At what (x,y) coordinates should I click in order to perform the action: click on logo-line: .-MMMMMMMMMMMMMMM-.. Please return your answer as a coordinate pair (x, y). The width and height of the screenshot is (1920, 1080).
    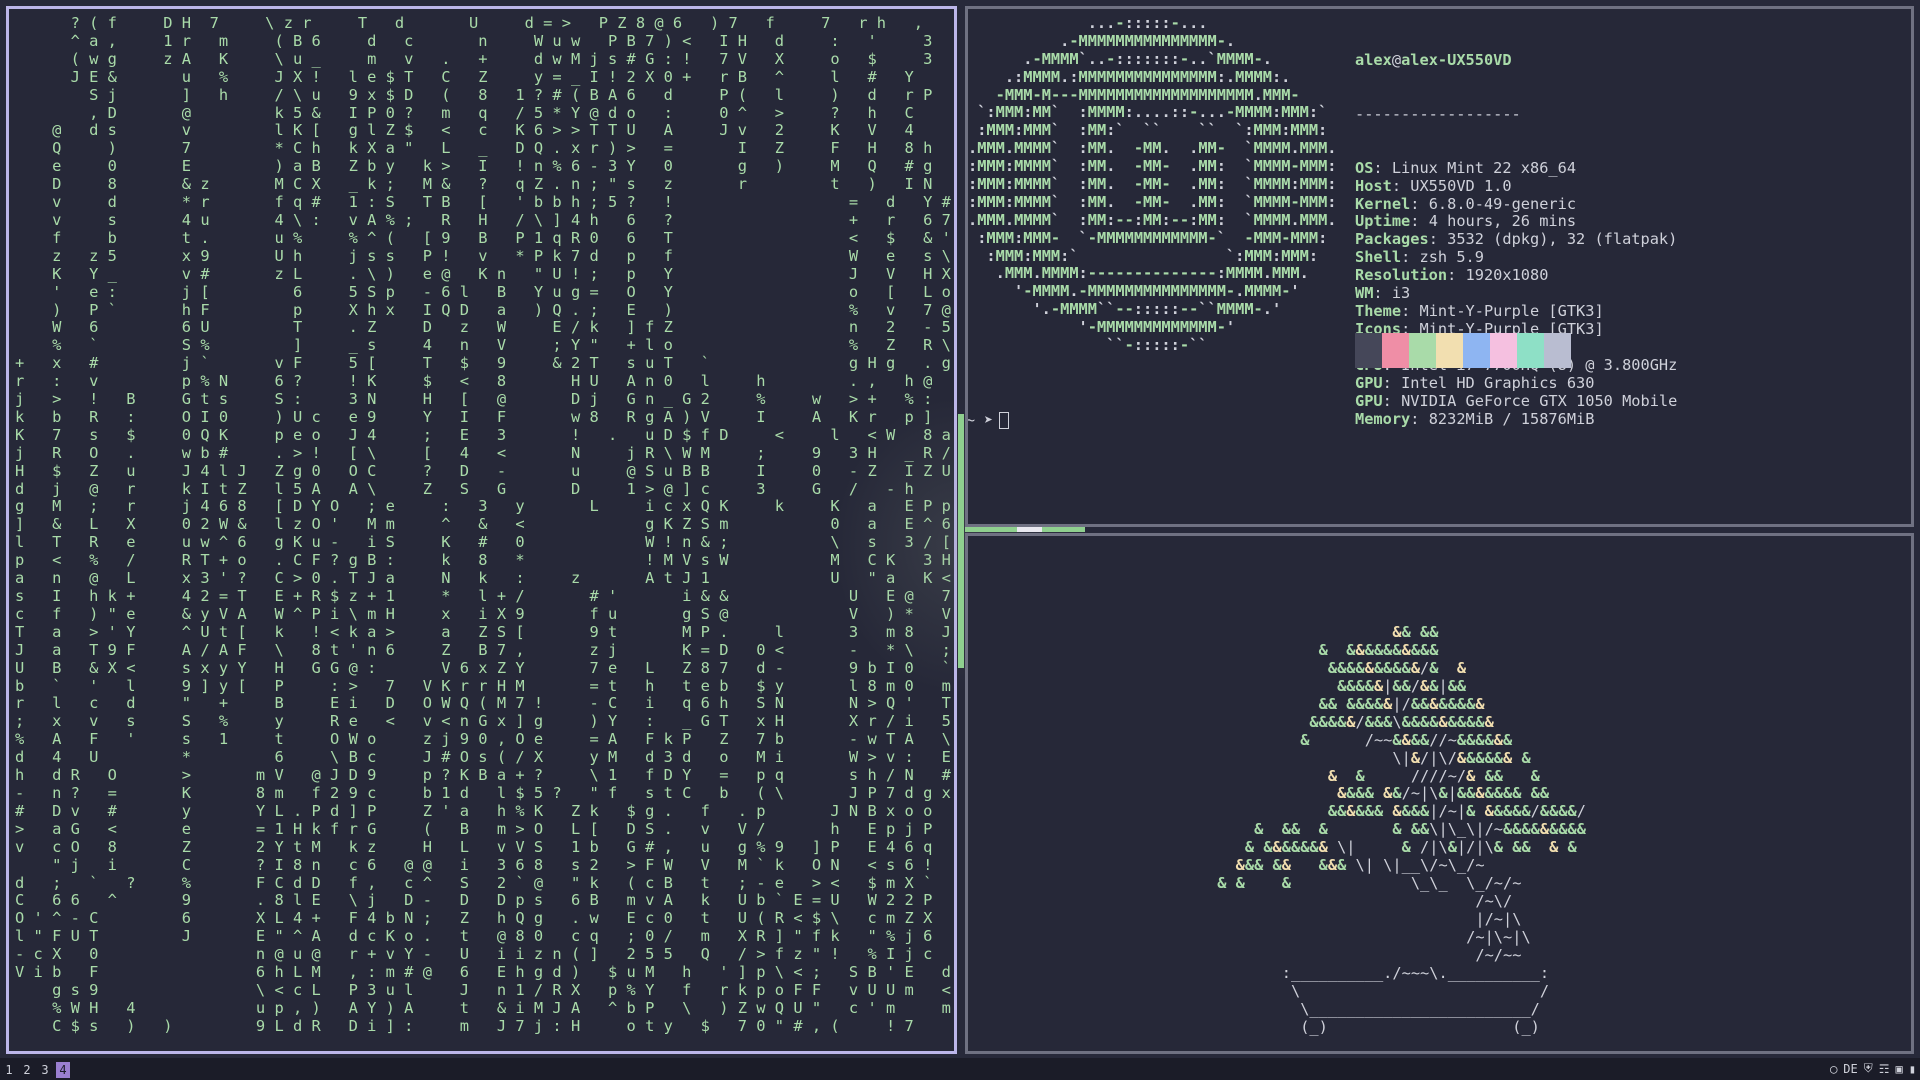
    Looking at the image, I should click on (1102, 40).